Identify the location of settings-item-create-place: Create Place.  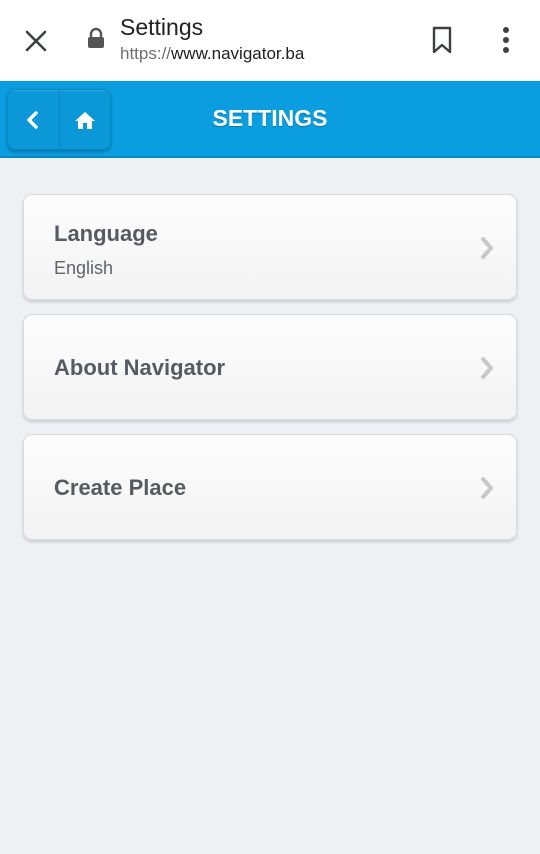
(270, 487).